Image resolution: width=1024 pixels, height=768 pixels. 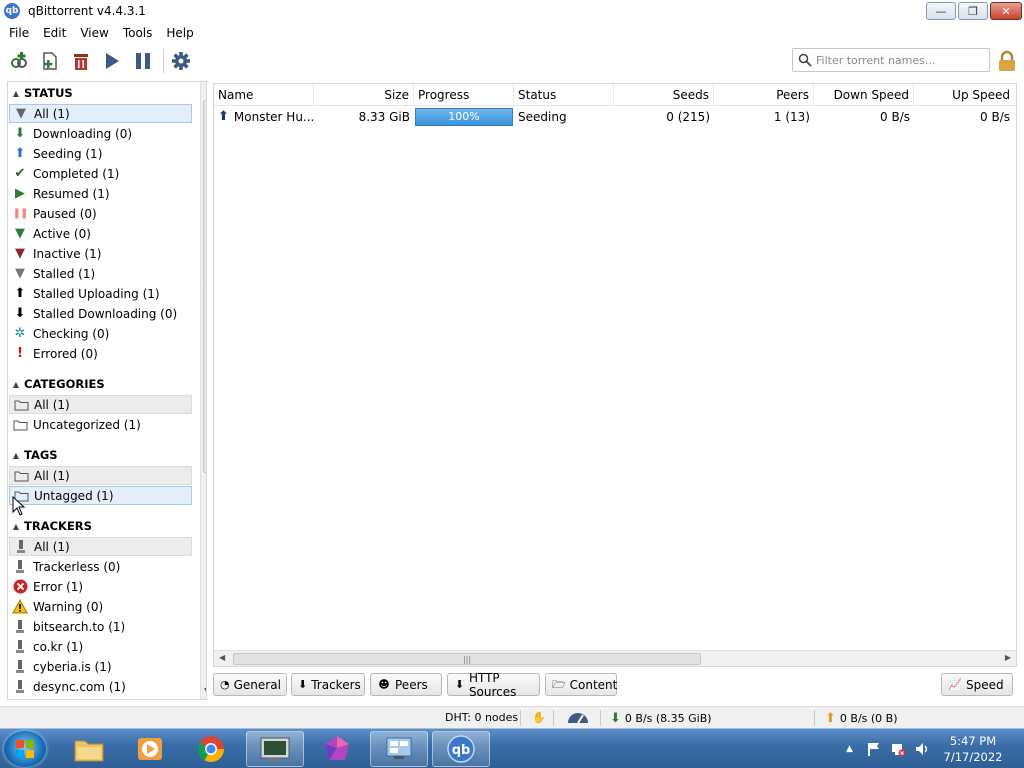 I want to click on upload-status: ⬆ 0 B/s (0 B), so click(x=861, y=718).